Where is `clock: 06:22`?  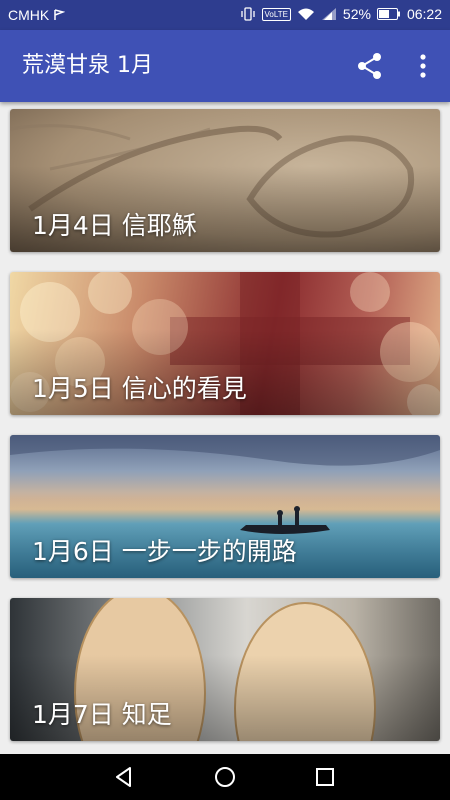
clock: 06:22 is located at coordinates (424, 14).